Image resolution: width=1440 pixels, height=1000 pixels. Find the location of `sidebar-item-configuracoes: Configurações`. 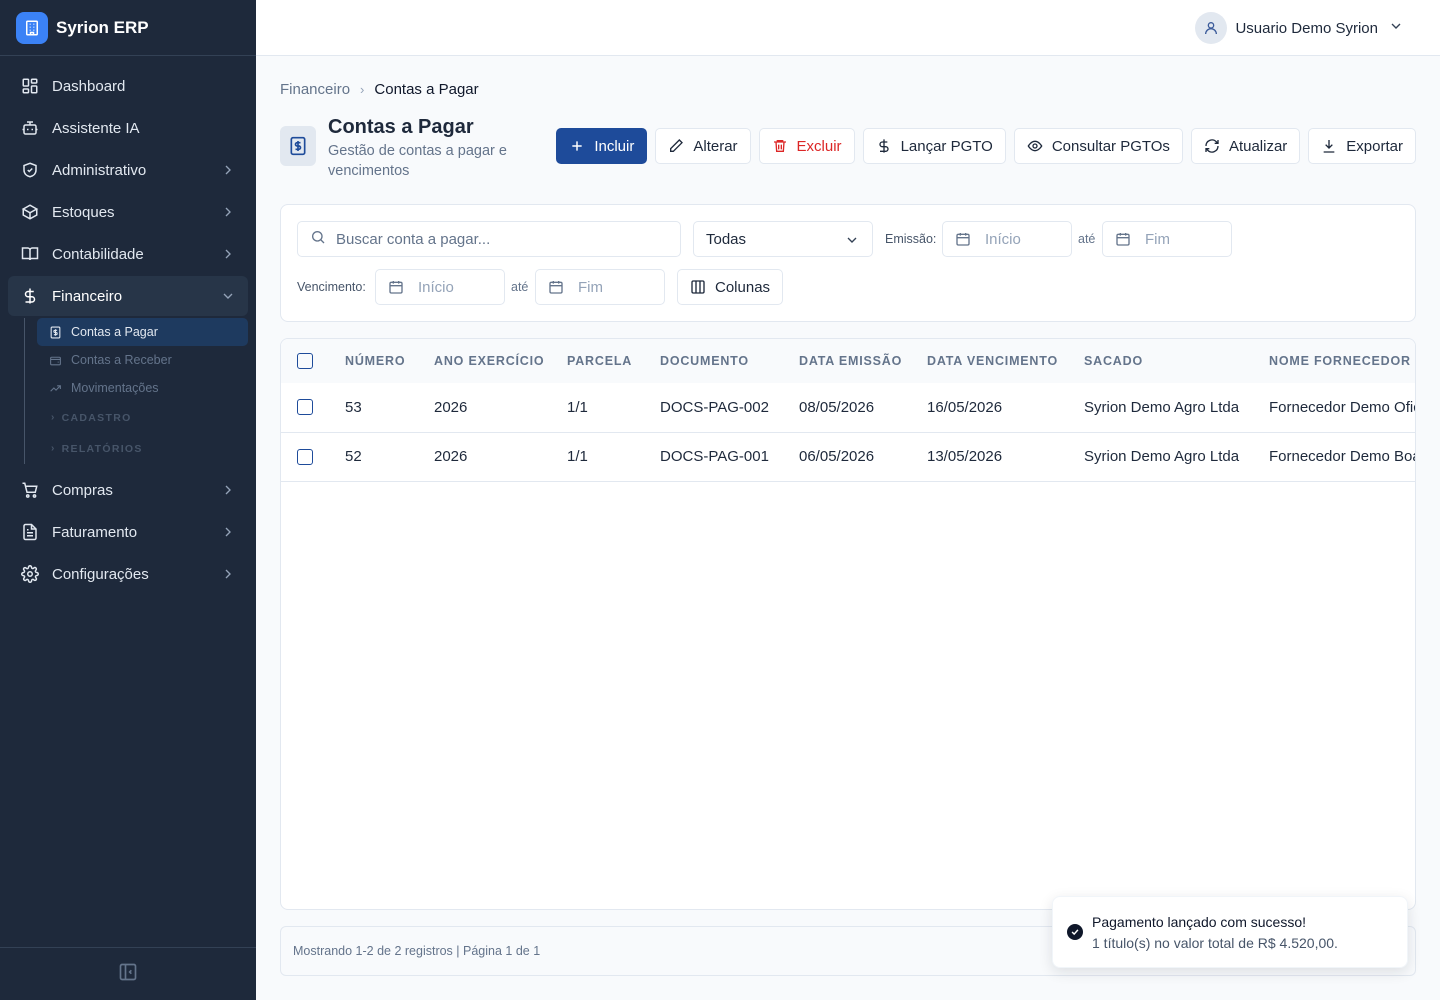

sidebar-item-configuracoes: Configurações is located at coordinates (128, 574).